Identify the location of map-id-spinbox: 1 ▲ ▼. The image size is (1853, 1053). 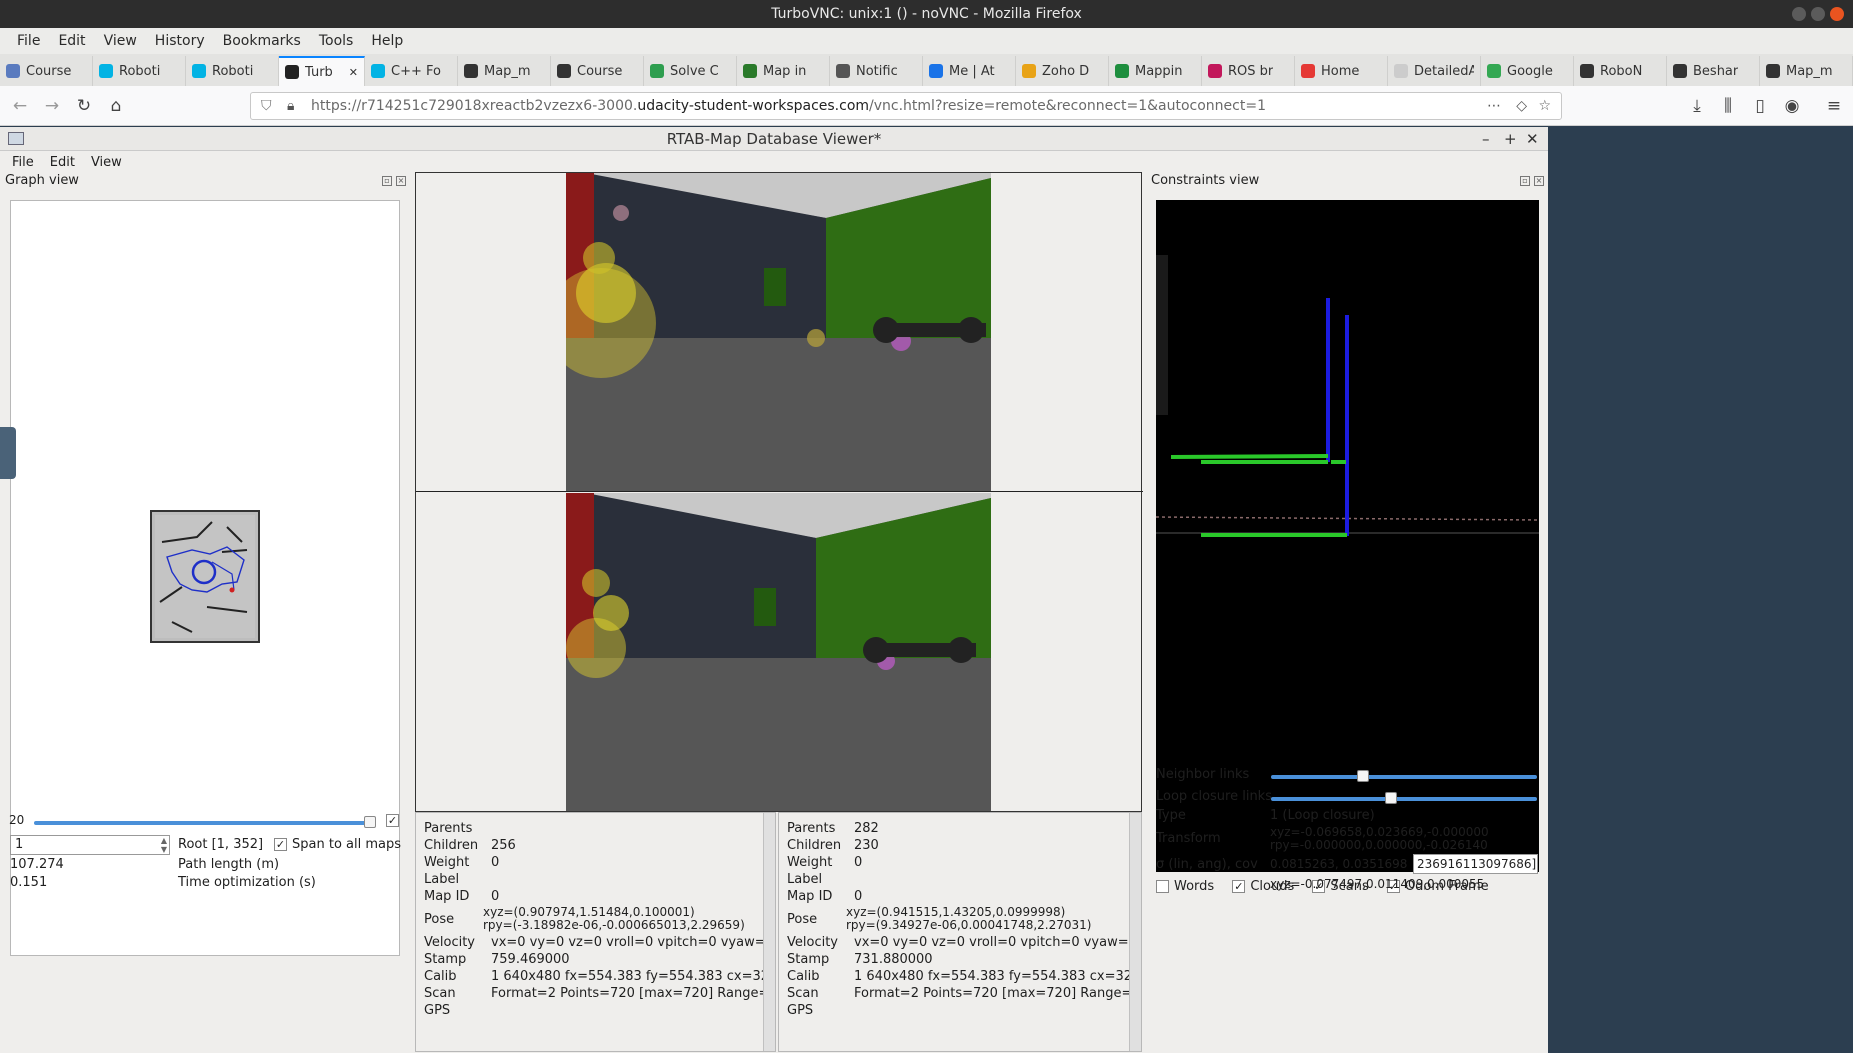
(90, 845).